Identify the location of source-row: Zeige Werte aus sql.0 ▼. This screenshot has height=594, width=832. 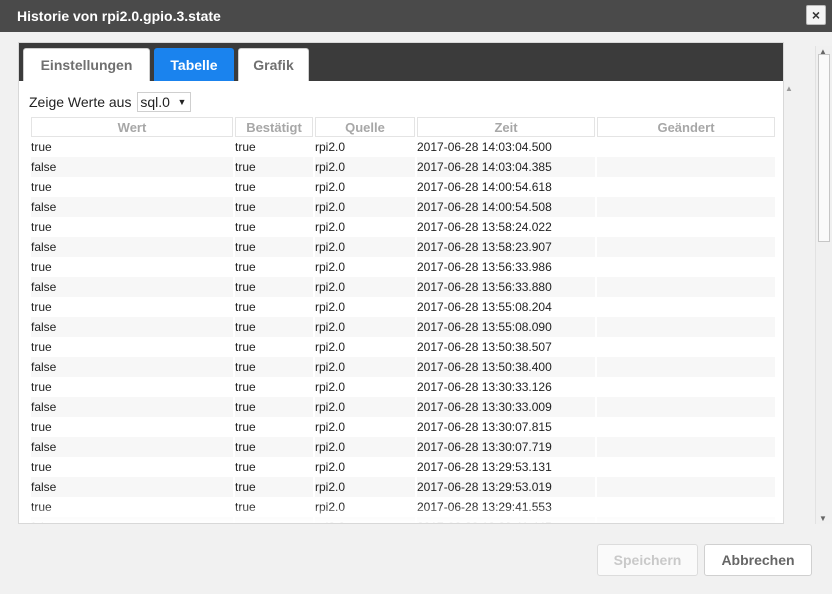
(110, 102).